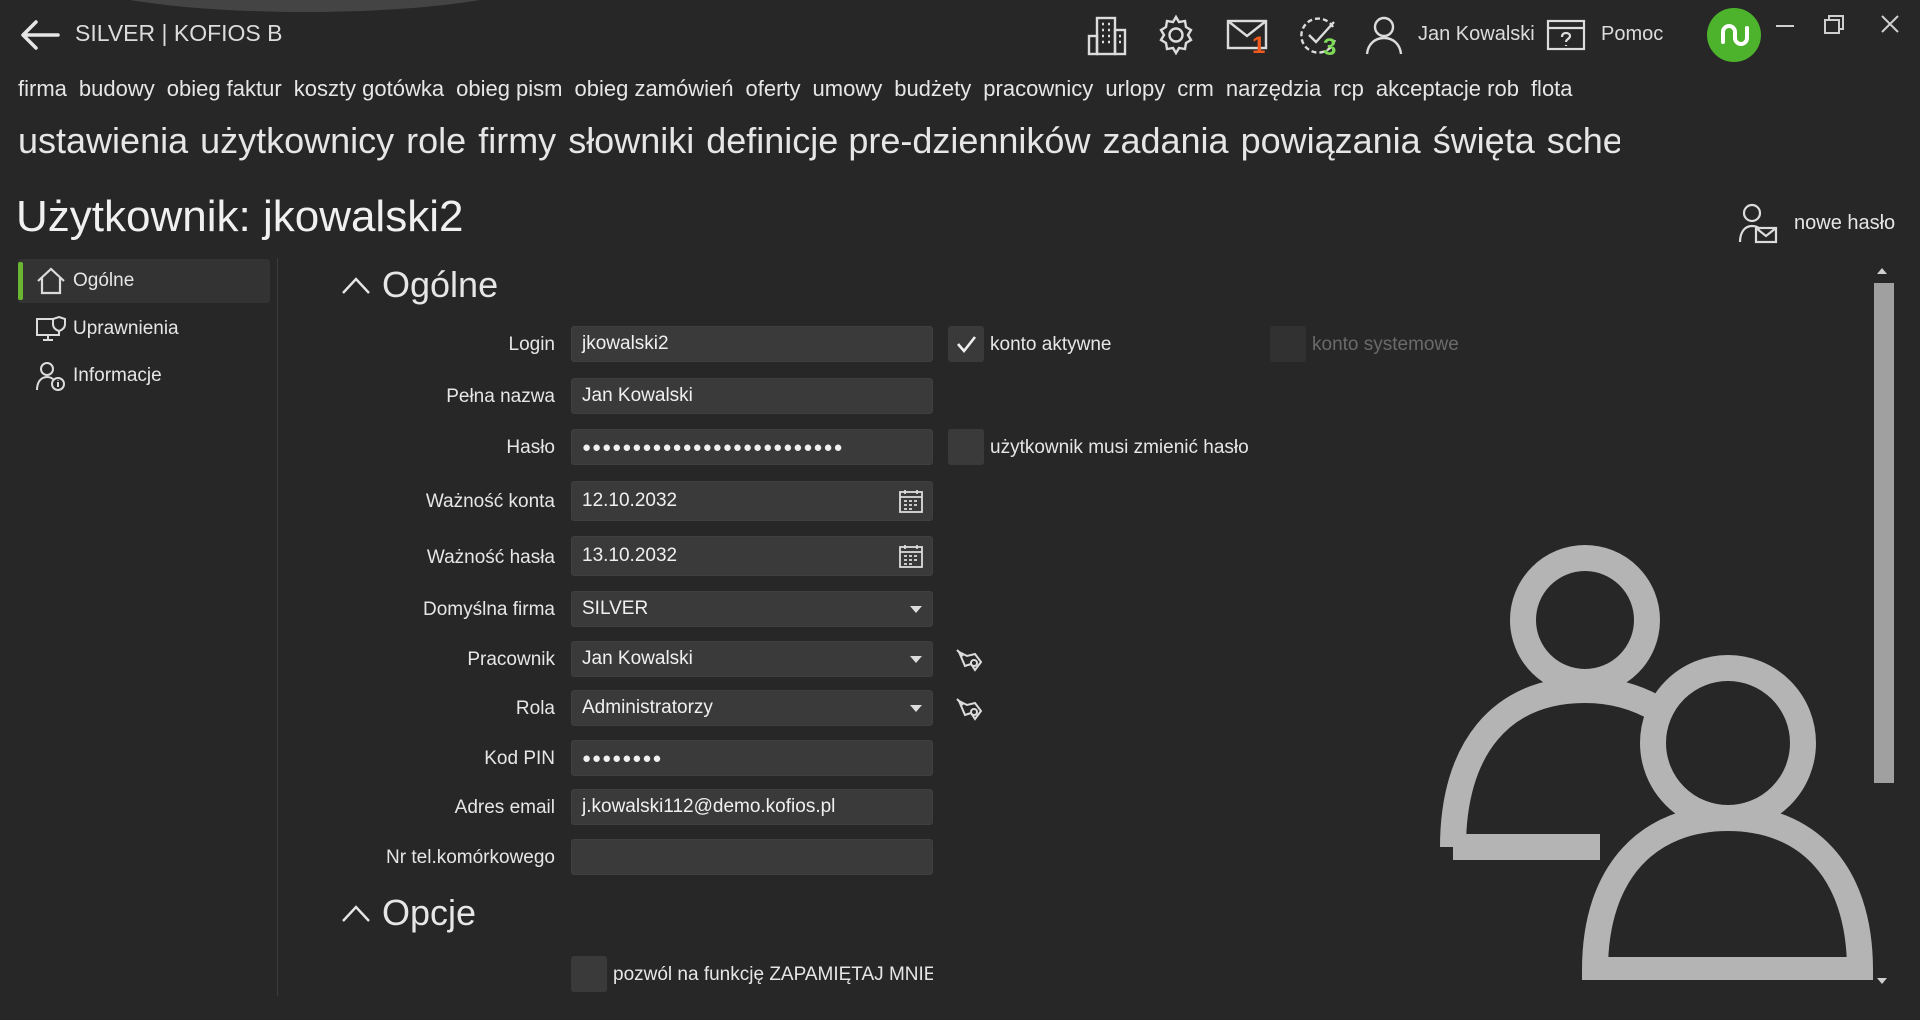 The height and width of the screenshot is (1020, 1920). What do you see at coordinates (40, 35) in the screenshot?
I see `back-arrow-icon` at bounding box center [40, 35].